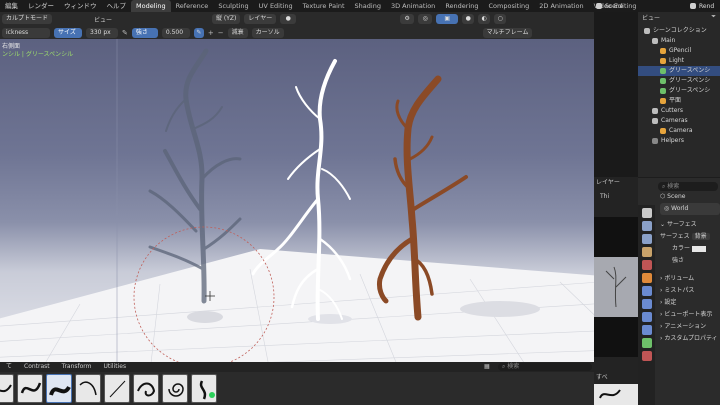  Describe the element at coordinates (276, 6) in the screenshot. I see `workspace-tab-uv-editing: UV Editing` at that location.